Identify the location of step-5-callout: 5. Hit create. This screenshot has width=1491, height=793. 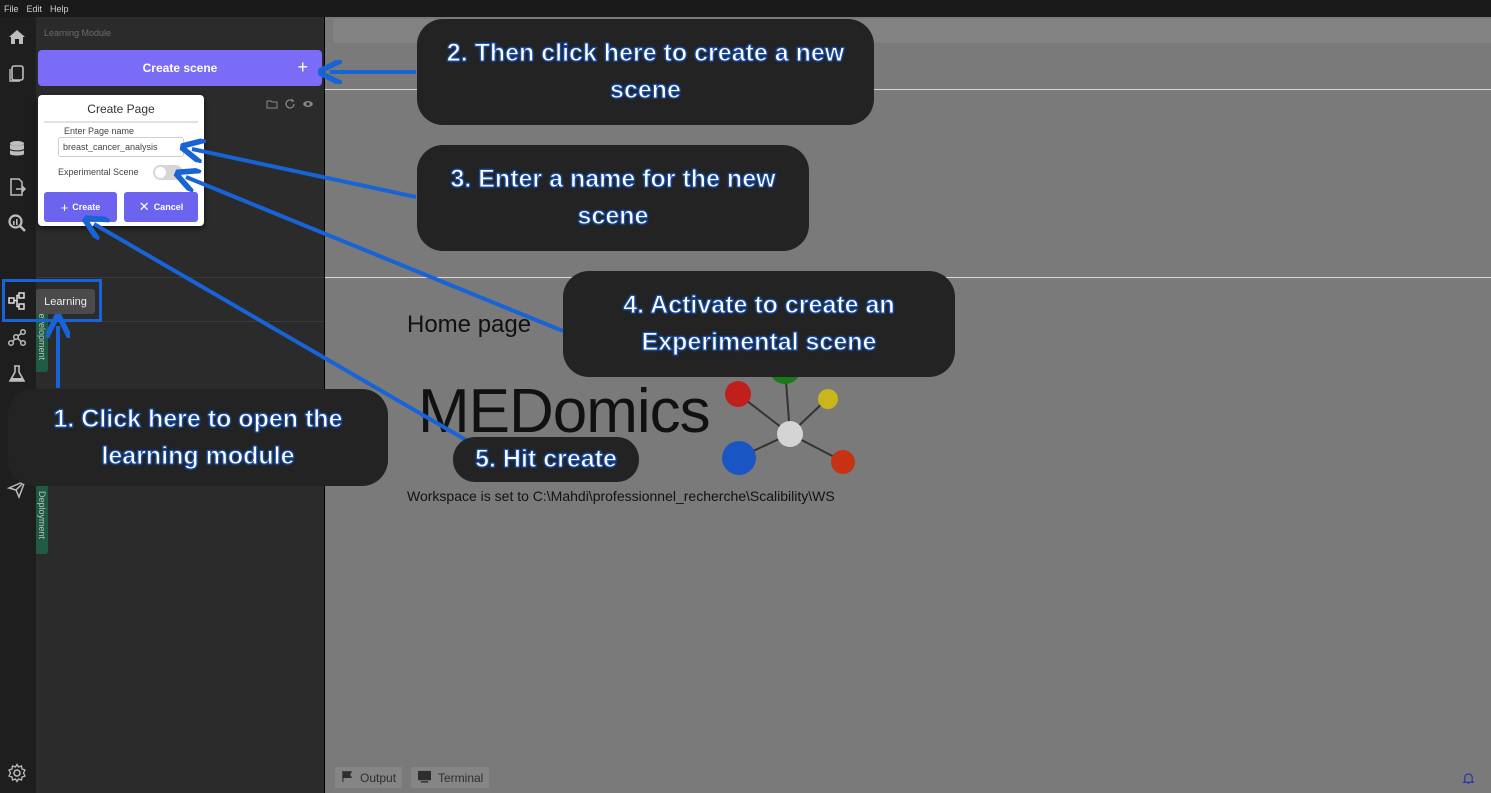
(546, 459).